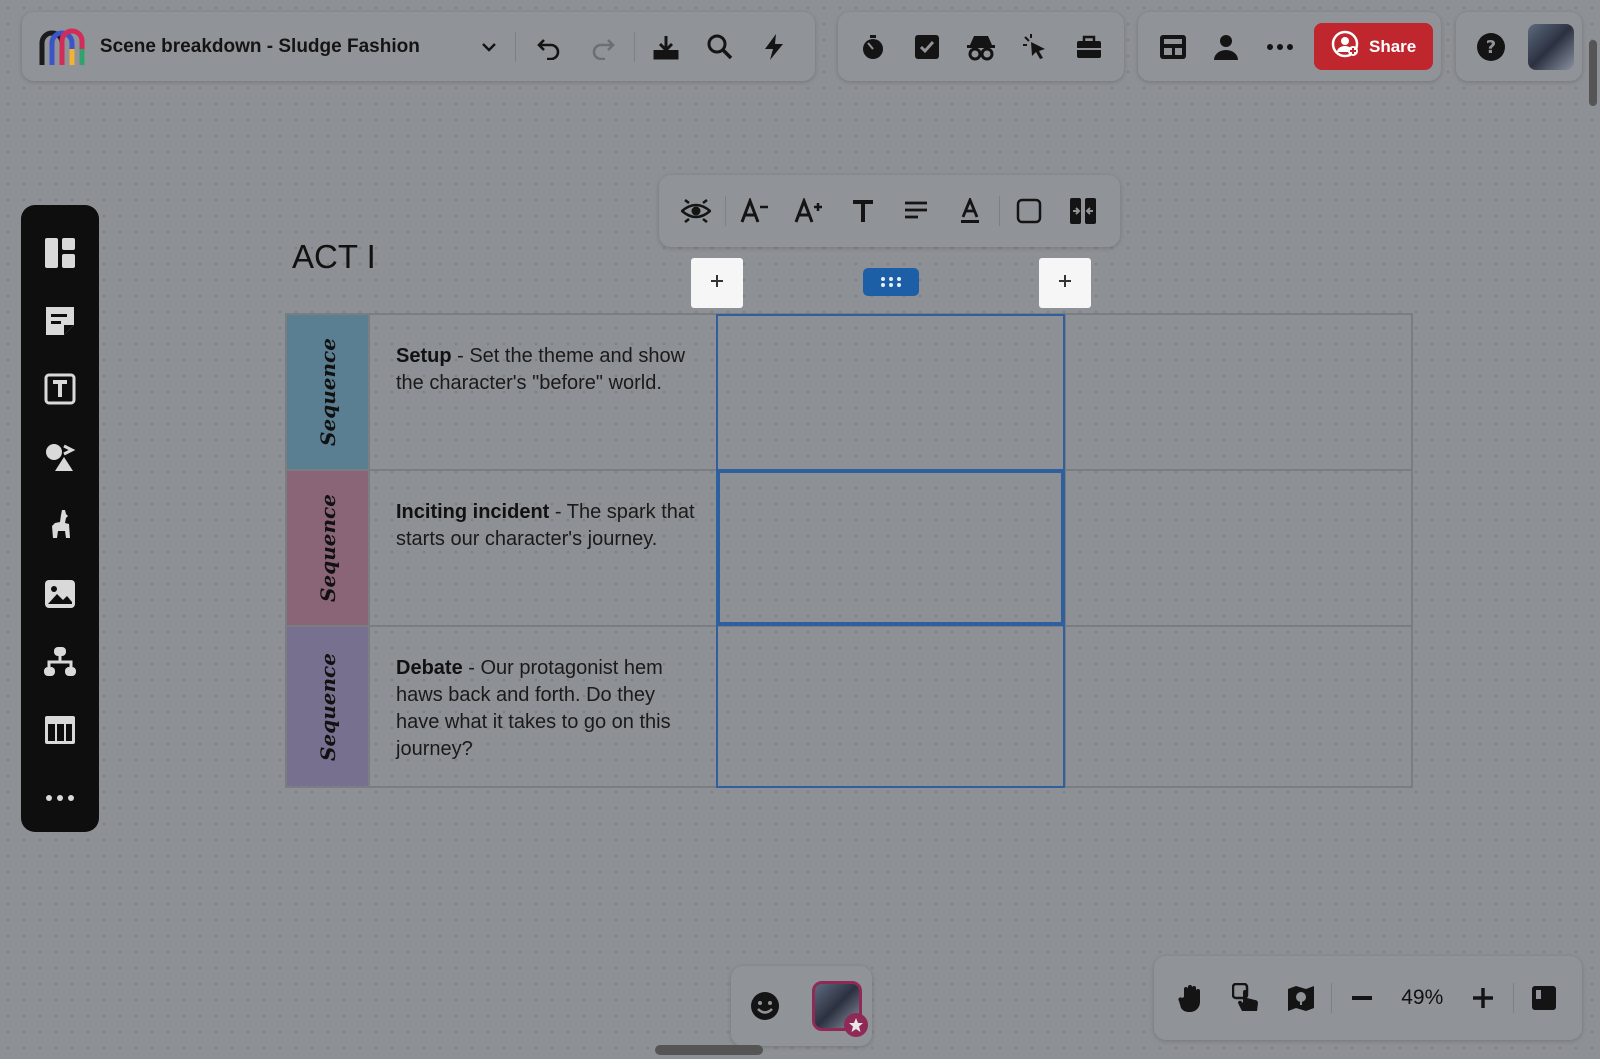  I want to click on text-align-icon, so click(916, 211).